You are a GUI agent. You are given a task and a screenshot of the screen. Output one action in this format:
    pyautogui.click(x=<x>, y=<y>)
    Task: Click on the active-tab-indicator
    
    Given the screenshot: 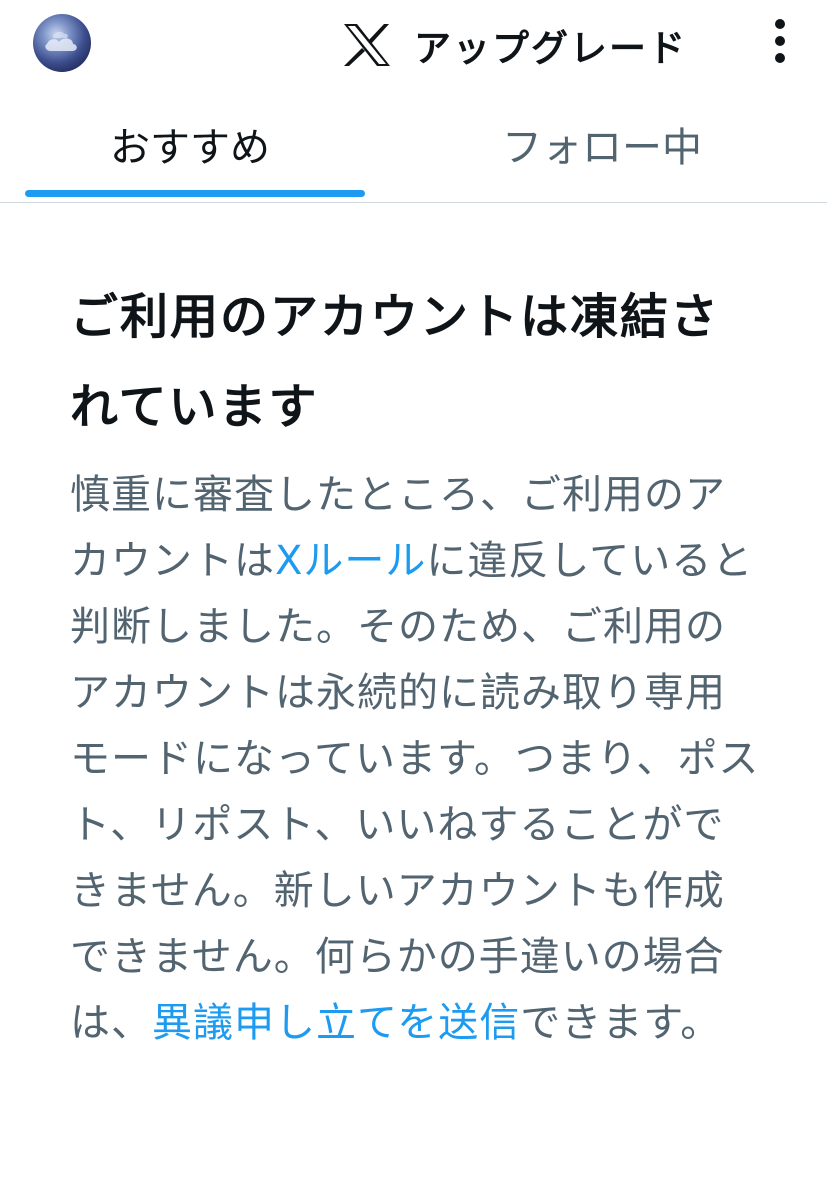 What is the action you would take?
    pyautogui.click(x=195, y=193)
    